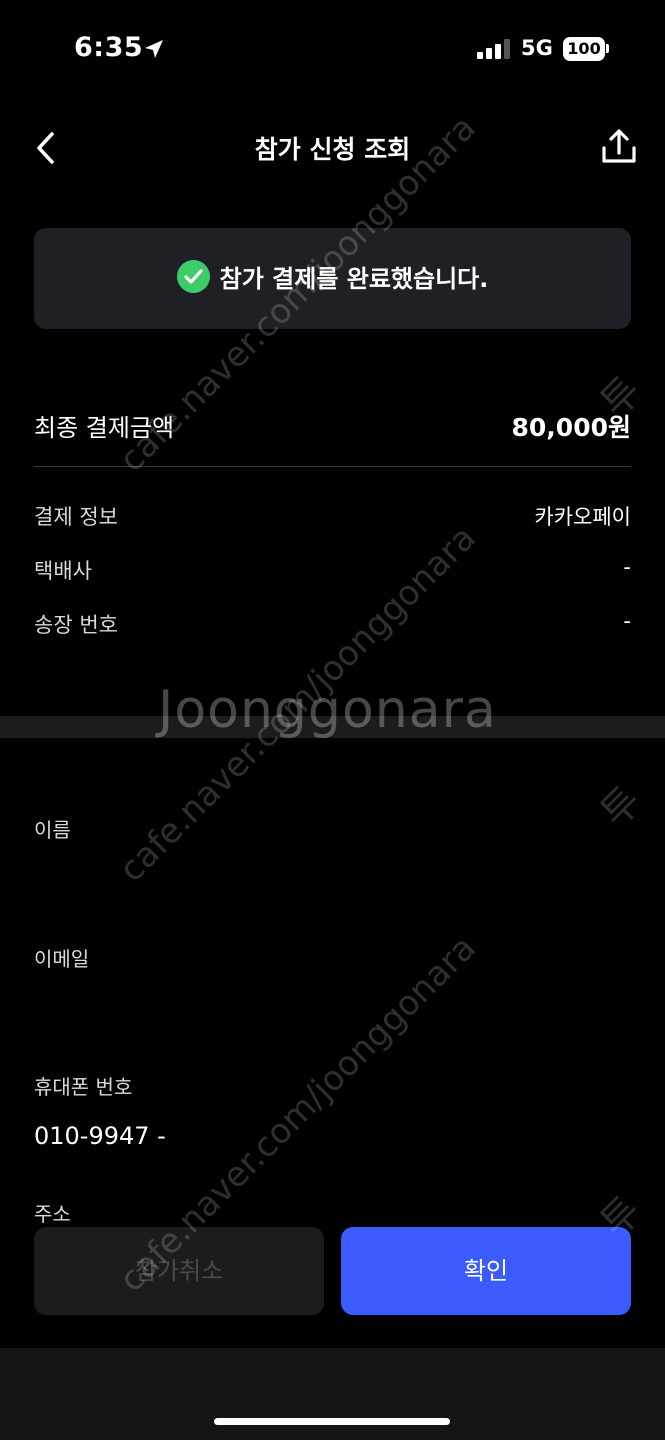 Image resolution: width=665 pixels, height=1440 pixels. What do you see at coordinates (104, 428) in the screenshot?
I see `total-amount-label: 최종 결제금액` at bounding box center [104, 428].